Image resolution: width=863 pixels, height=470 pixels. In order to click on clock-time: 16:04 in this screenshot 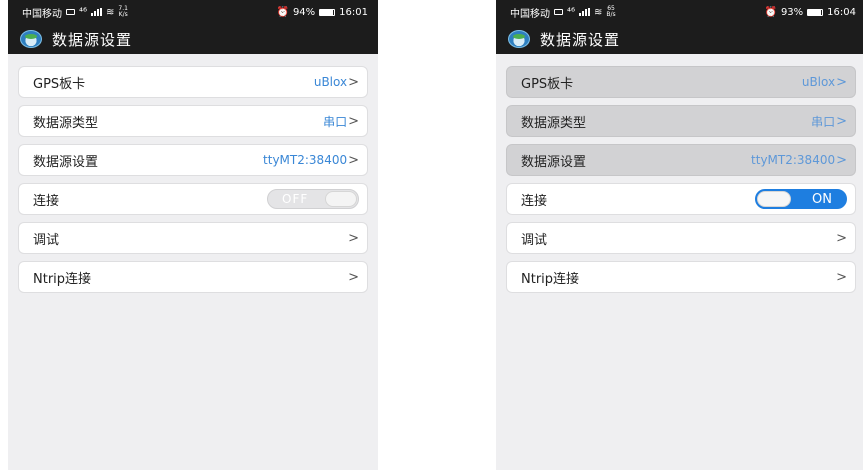, I will do `click(841, 12)`.